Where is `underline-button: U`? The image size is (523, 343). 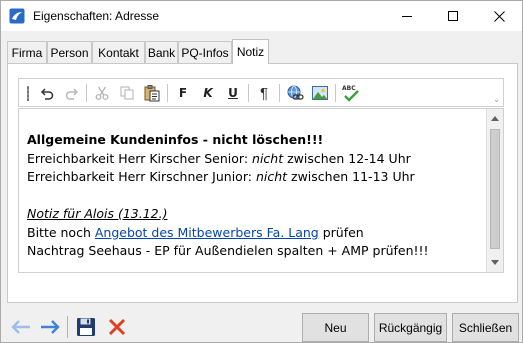
underline-button: U is located at coordinates (233, 93).